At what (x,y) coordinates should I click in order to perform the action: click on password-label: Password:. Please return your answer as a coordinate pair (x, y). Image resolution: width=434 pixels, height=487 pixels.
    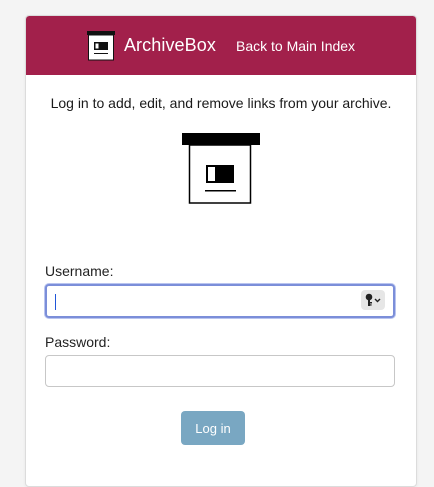
    Looking at the image, I should click on (78, 342).